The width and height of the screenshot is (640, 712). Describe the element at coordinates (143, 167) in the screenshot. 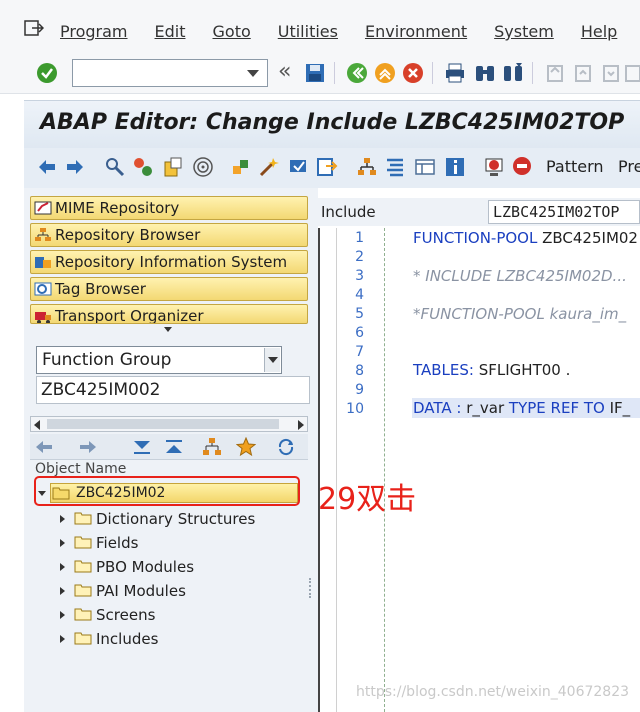

I see `toggle-display-change-icon` at that location.